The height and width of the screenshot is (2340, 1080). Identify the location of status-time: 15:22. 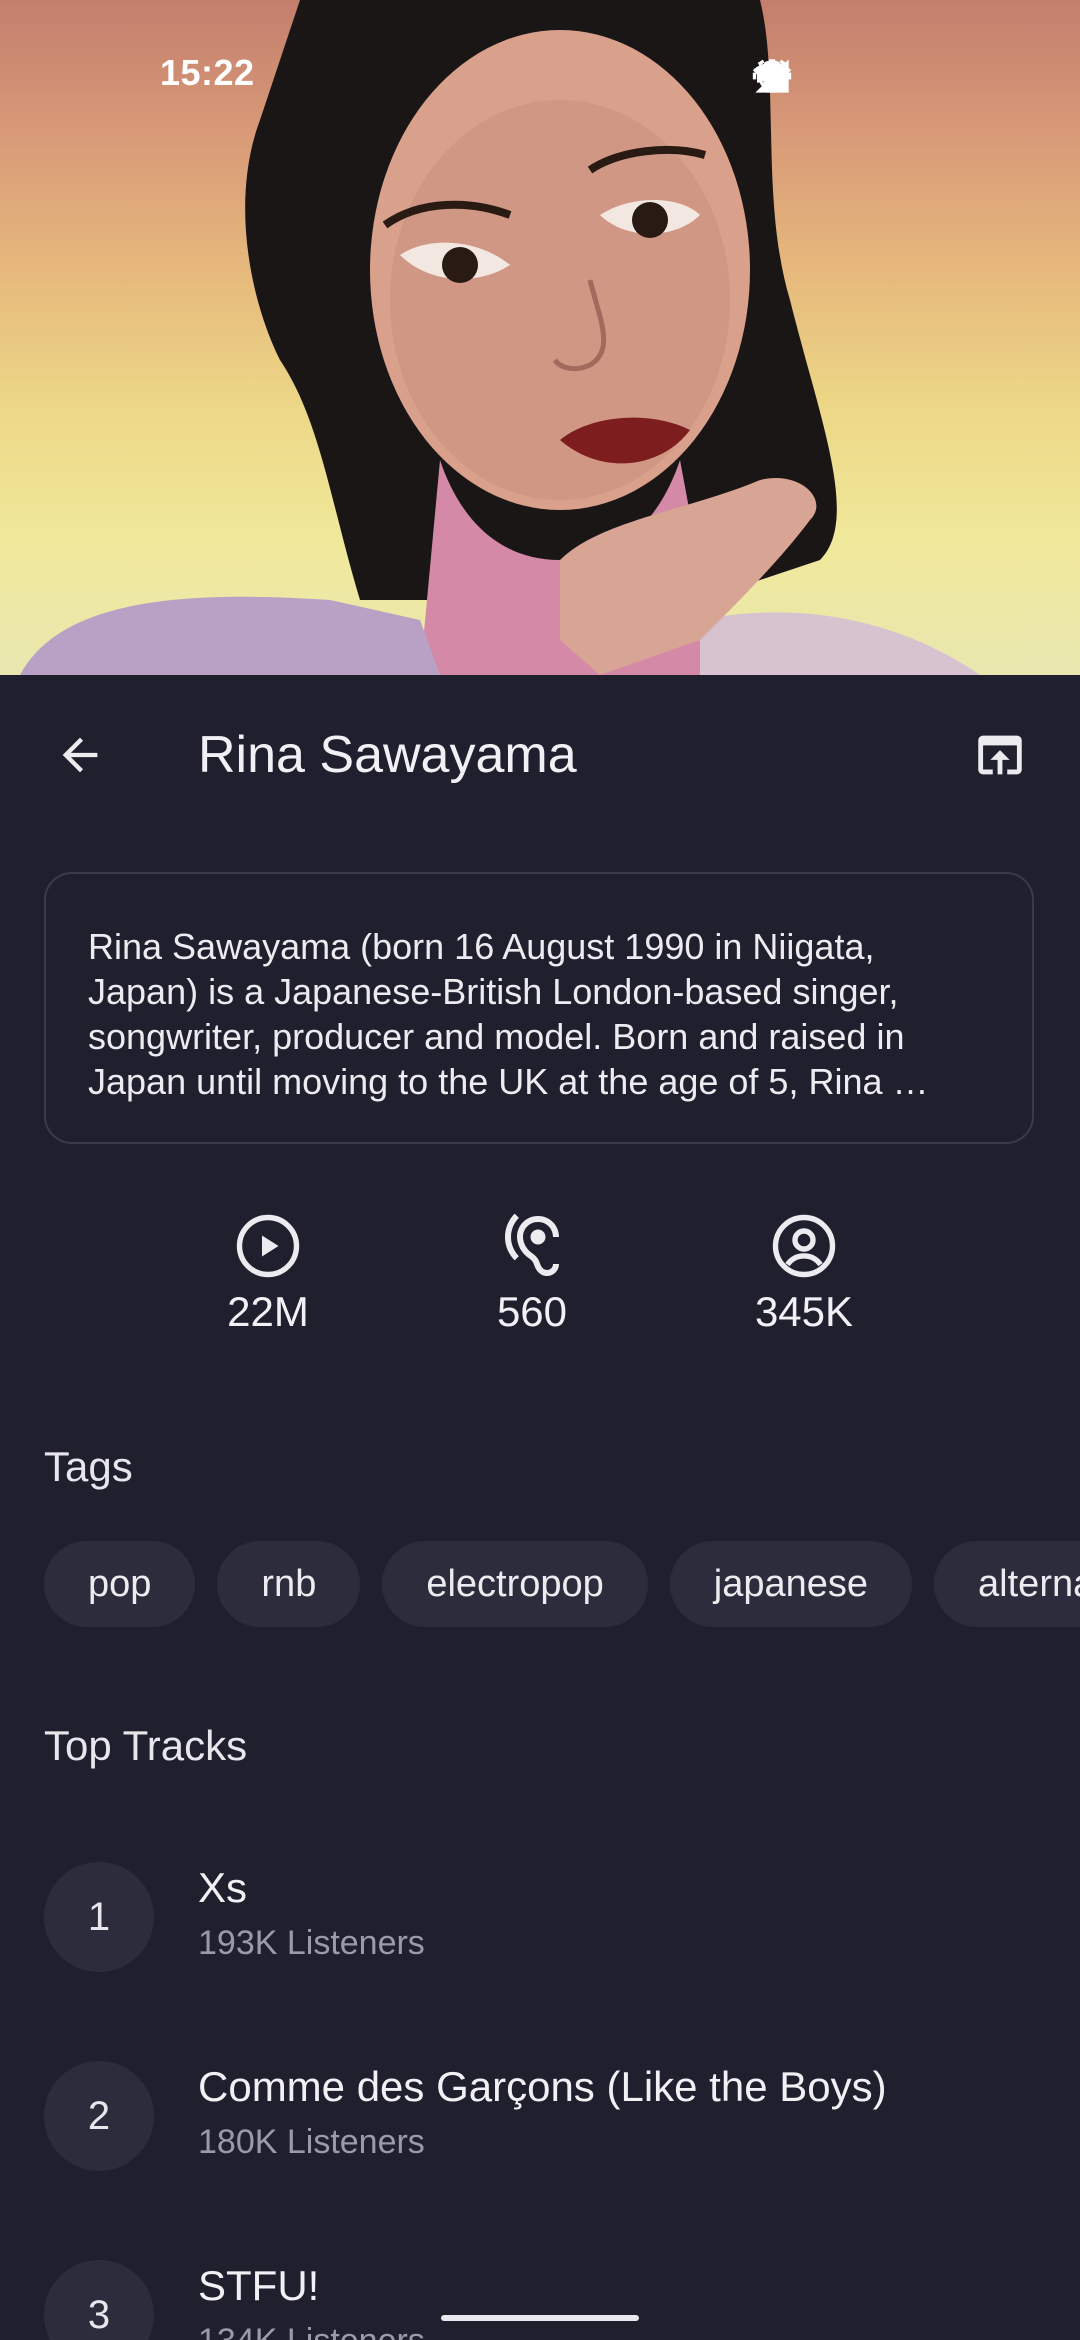
(207, 72).